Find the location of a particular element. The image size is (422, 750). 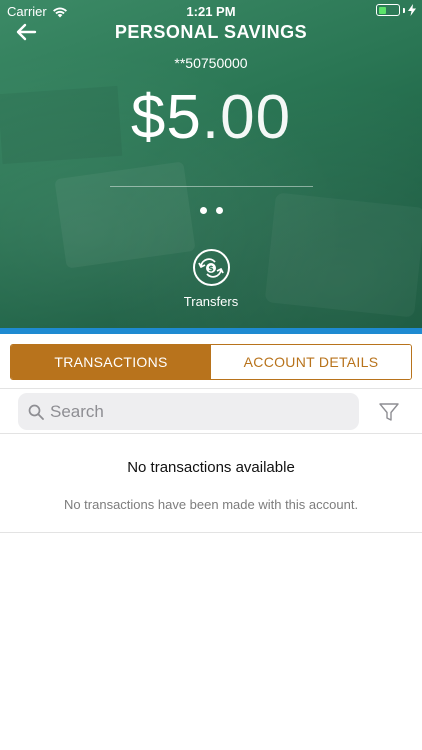

transfers-icon-circle: $ is located at coordinates (211, 267).